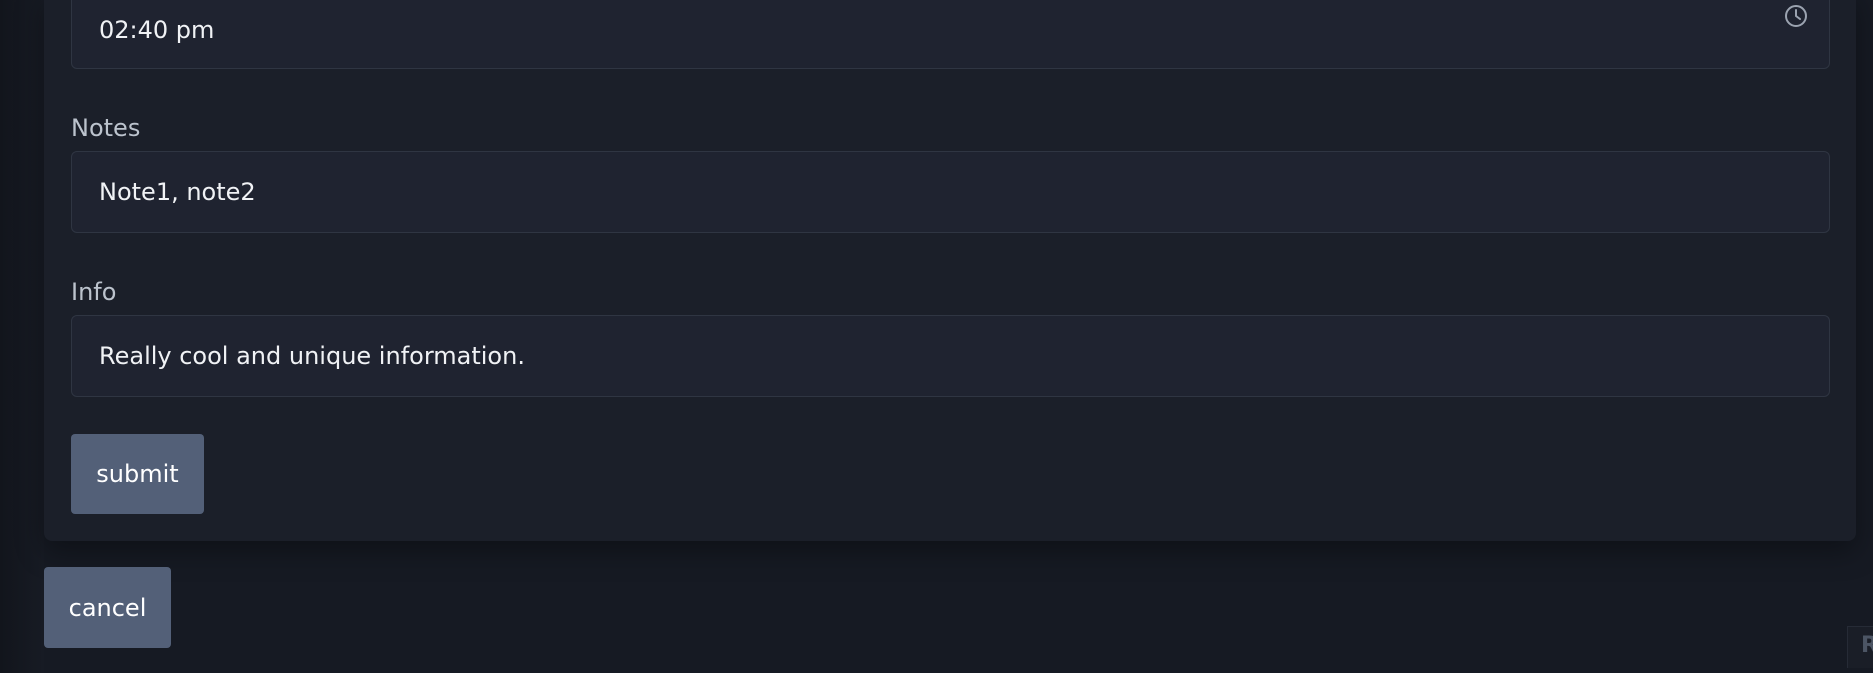  Describe the element at coordinates (1867, 645) in the screenshot. I see `corner-fragment-text: R` at that location.